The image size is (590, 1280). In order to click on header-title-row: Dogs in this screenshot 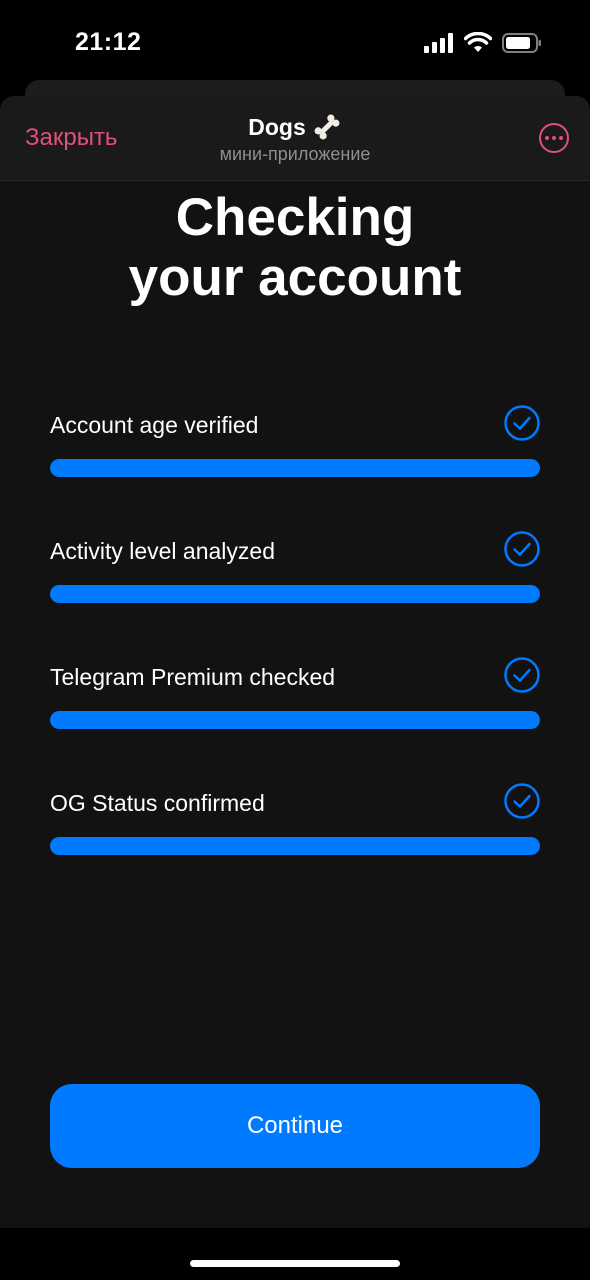, I will do `click(295, 127)`.